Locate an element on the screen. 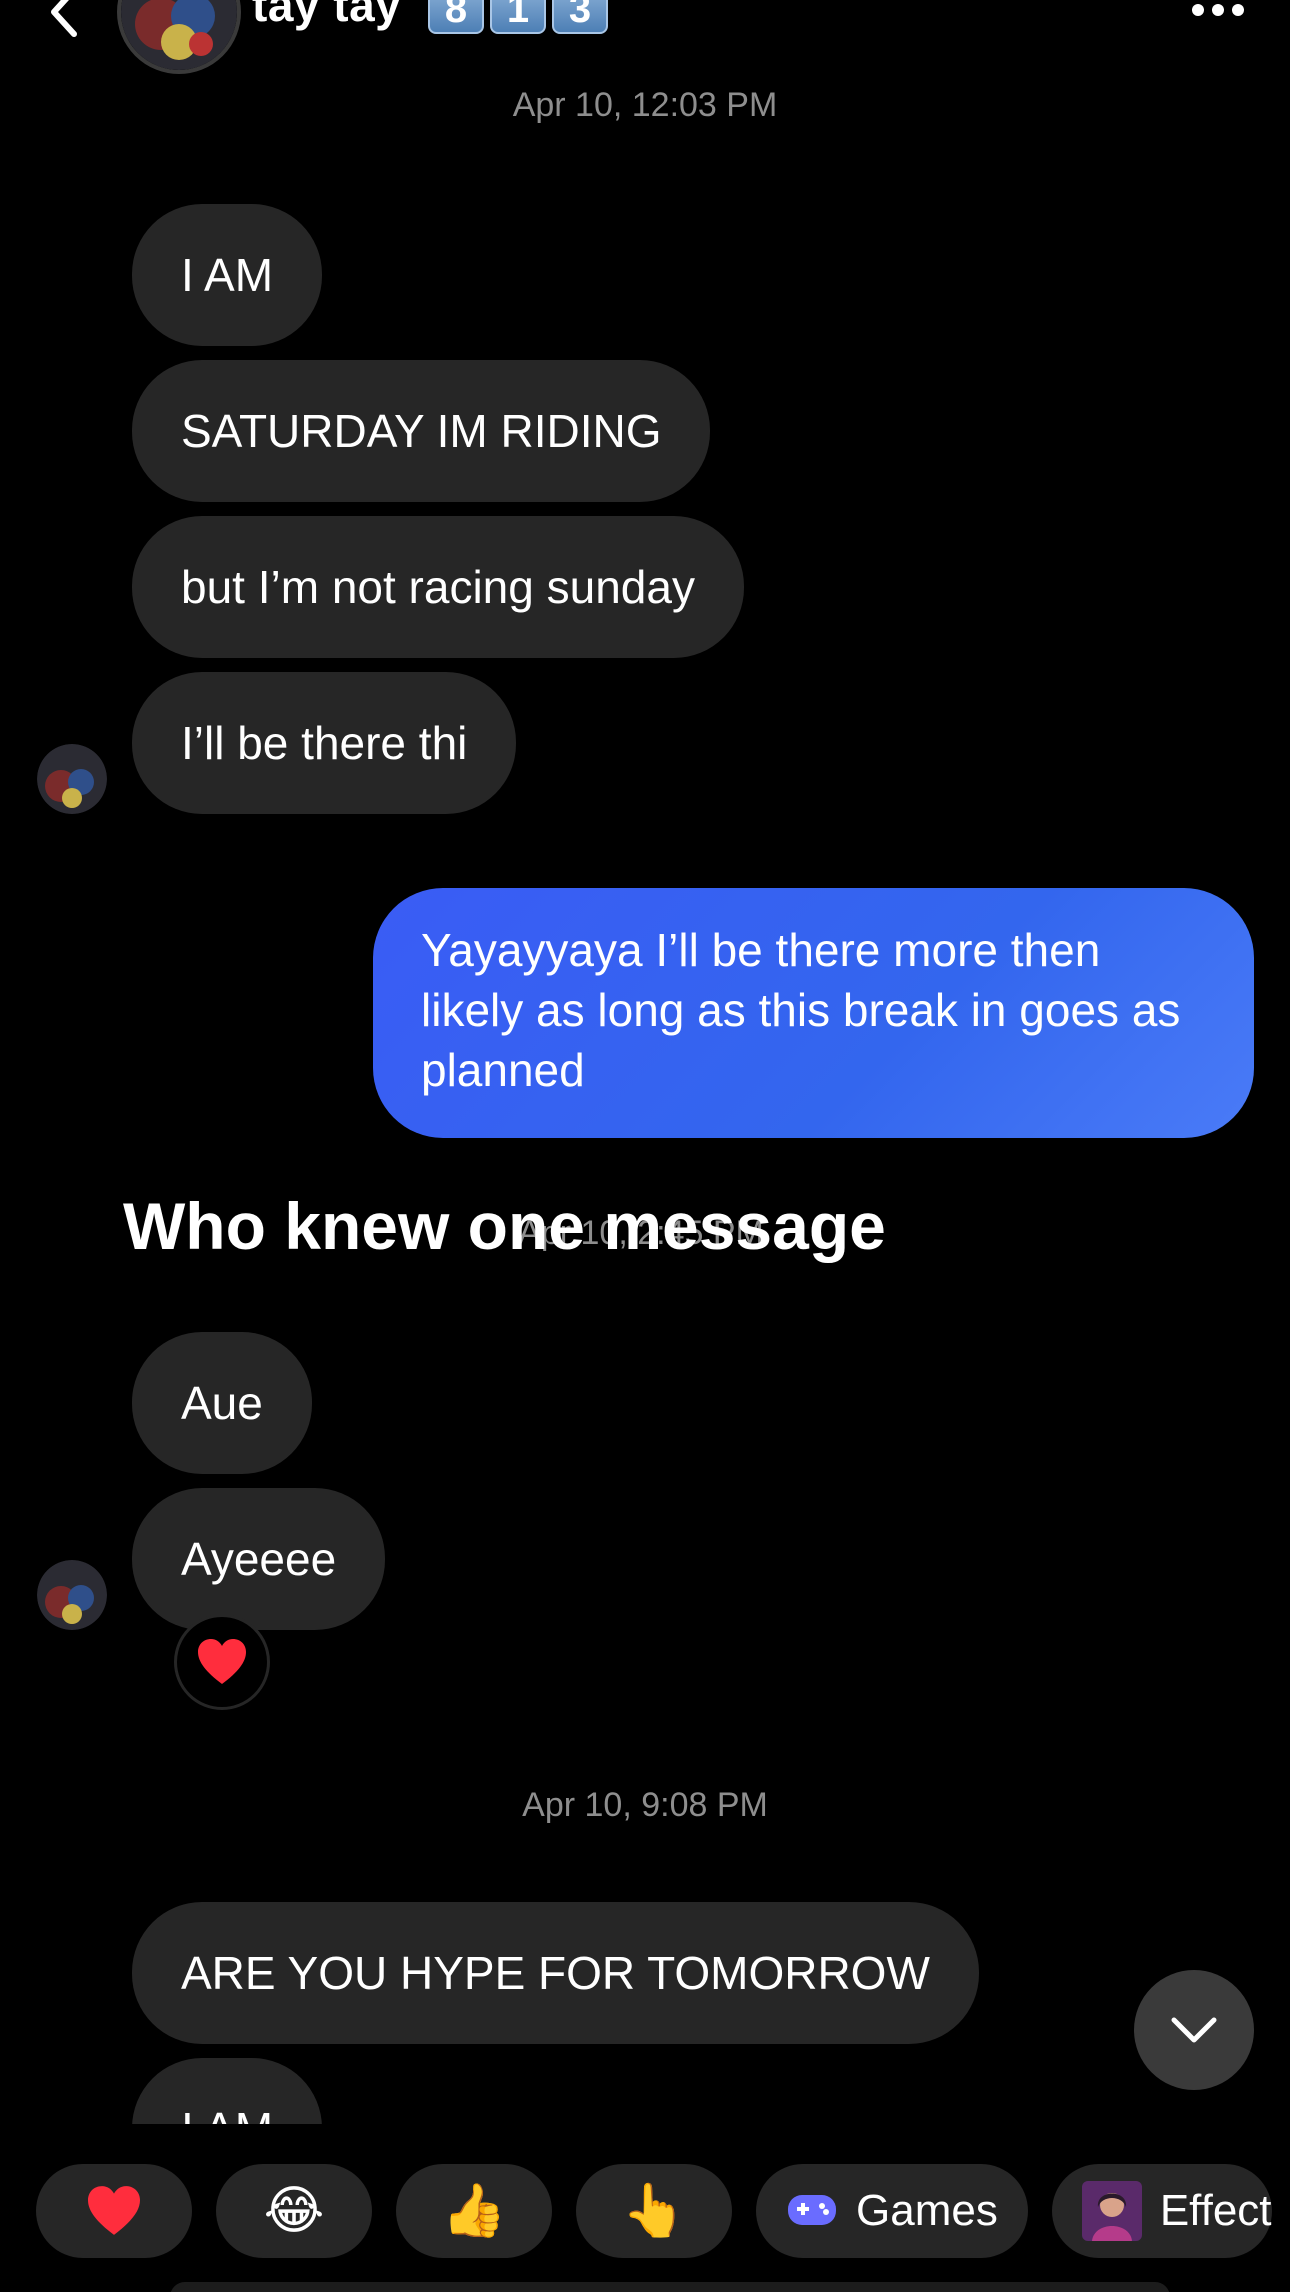 This screenshot has height=2292, width=1290. gamepad-icon is located at coordinates (812, 2210).